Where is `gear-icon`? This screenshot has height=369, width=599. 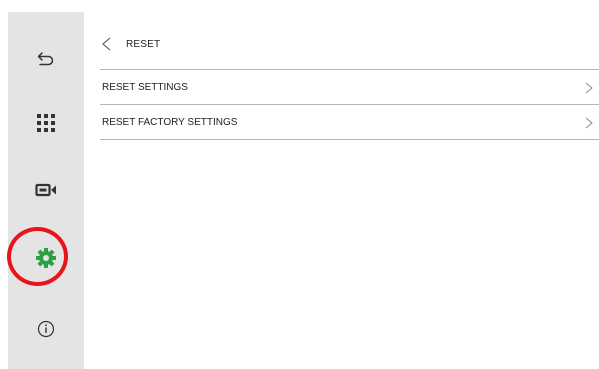
gear-icon is located at coordinates (46, 258).